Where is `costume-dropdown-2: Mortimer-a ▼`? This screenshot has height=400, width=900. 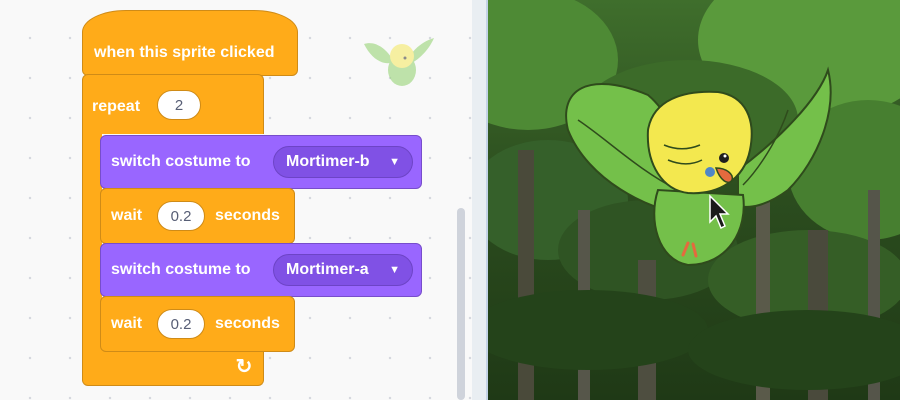
costume-dropdown-2: Mortimer-a ▼ is located at coordinates (343, 270).